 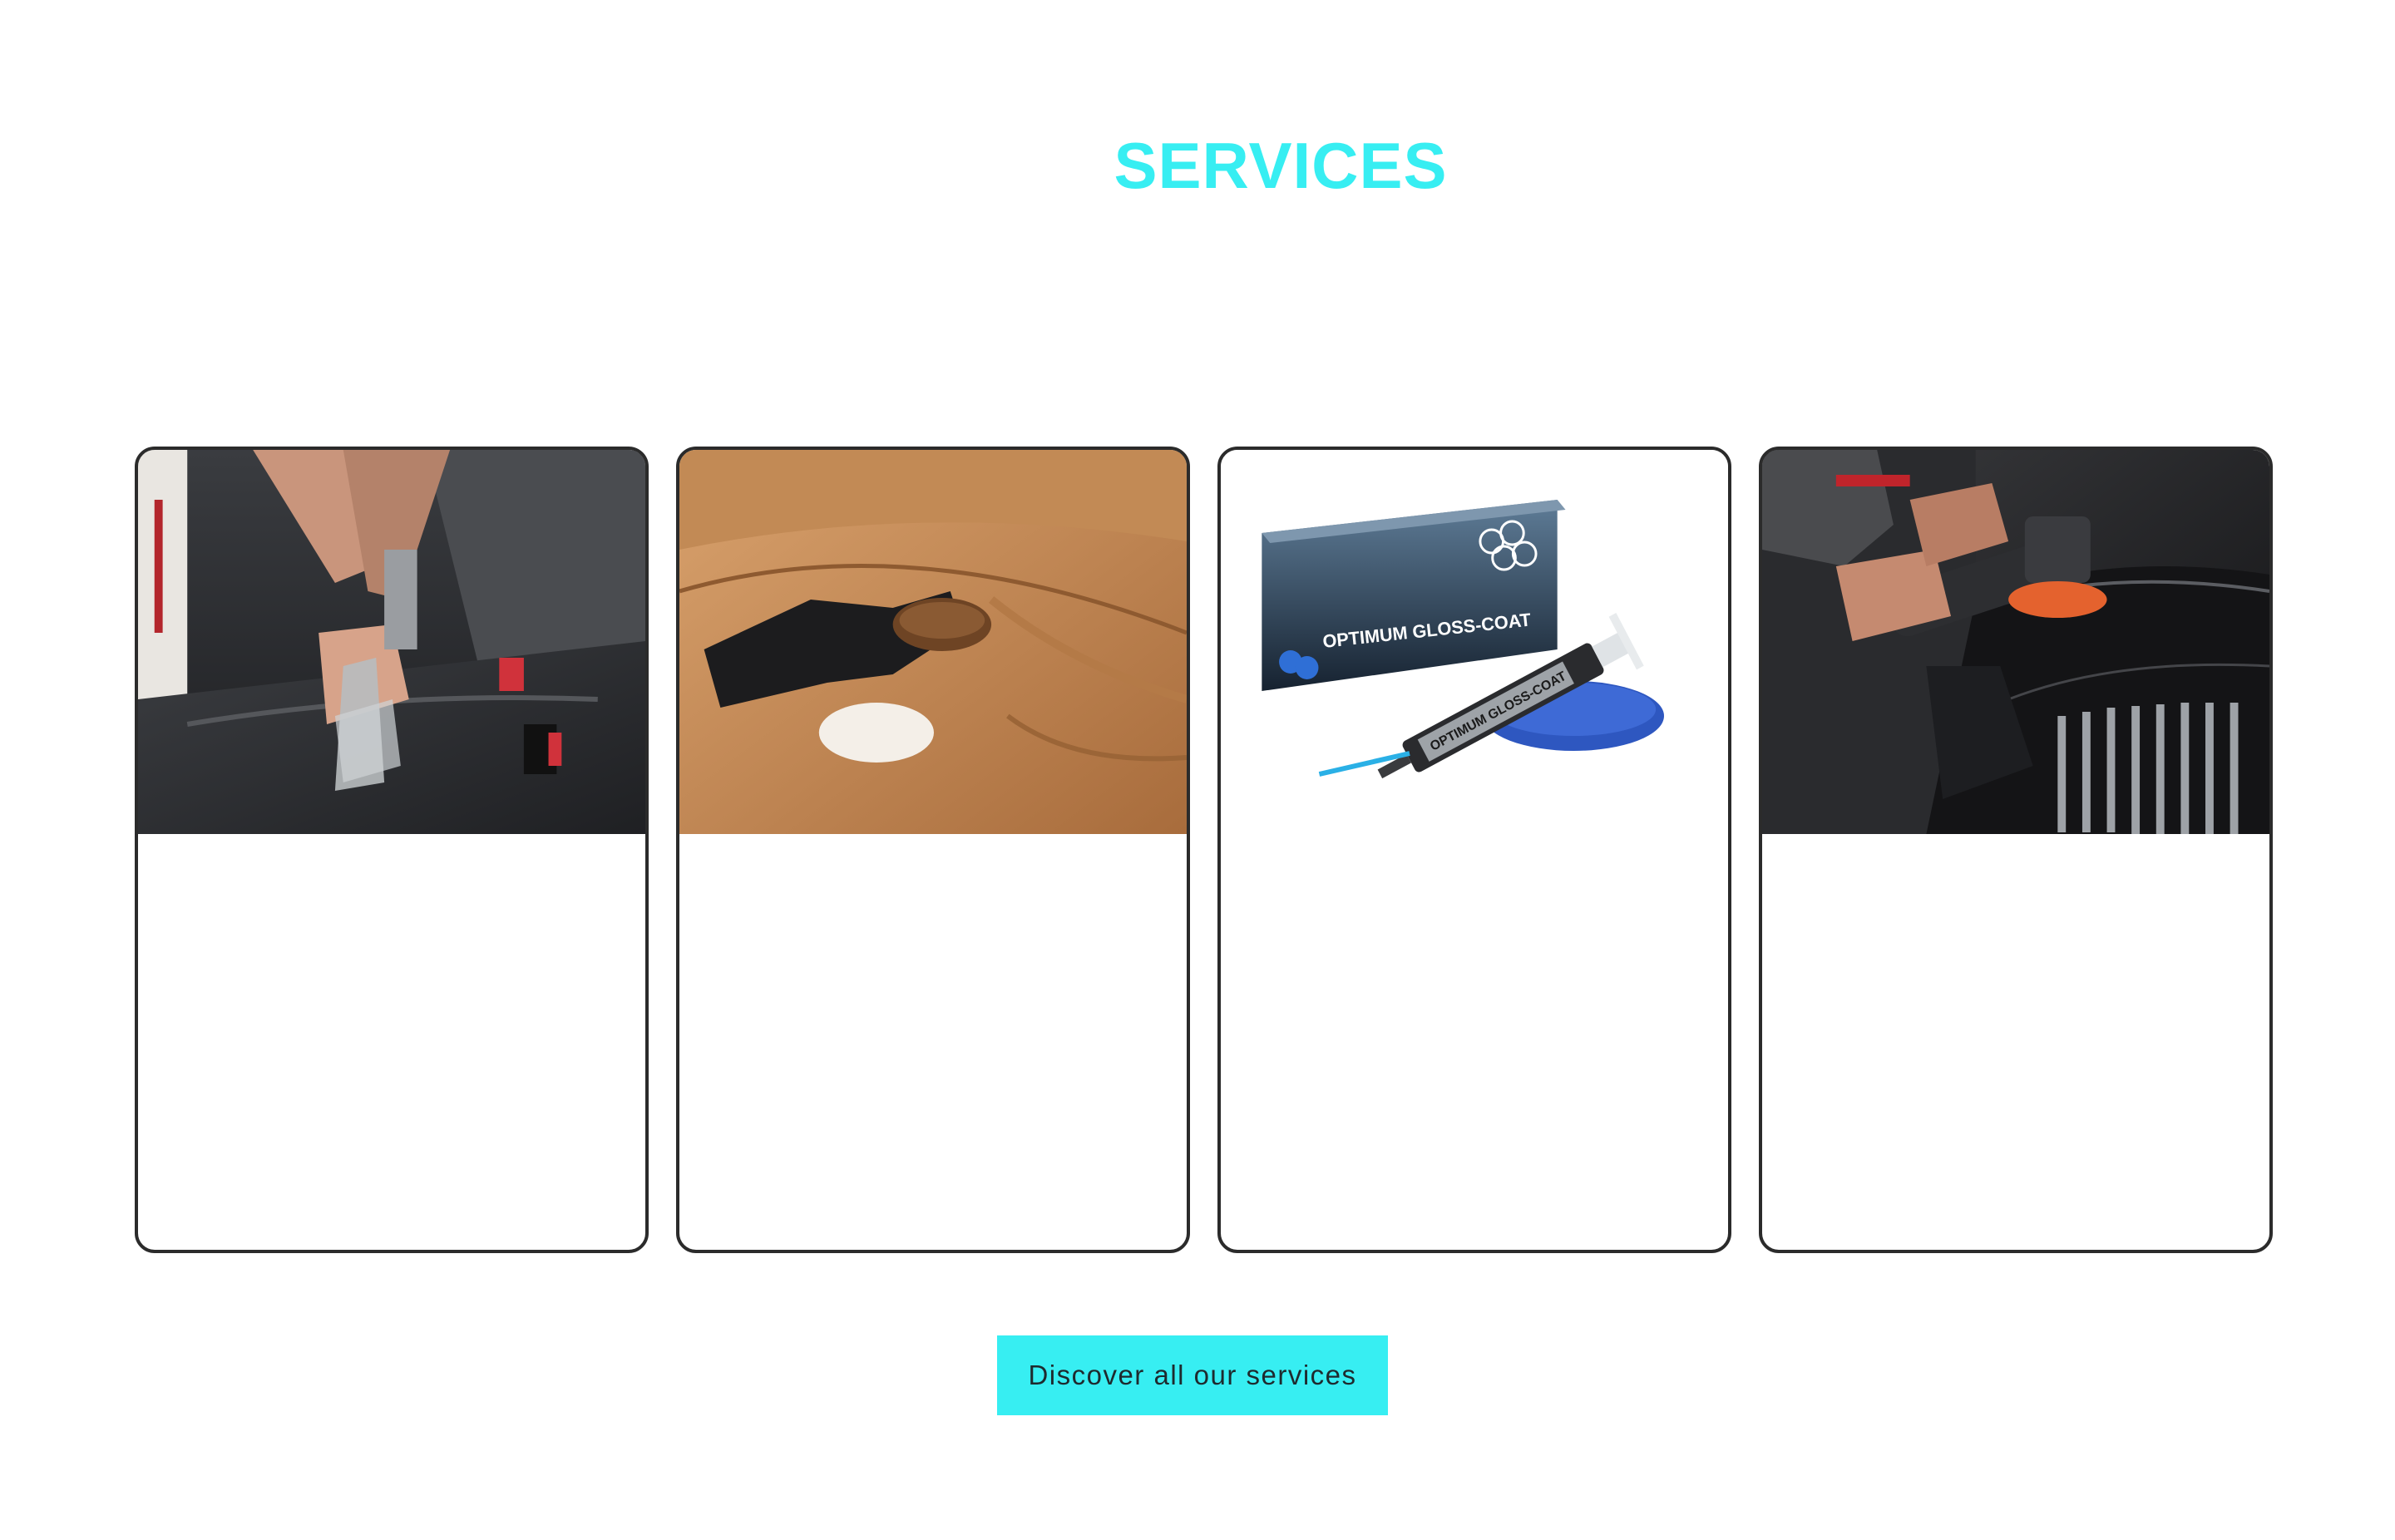 I want to click on service-image-gloss-coat: OPTIMUM GLOSS-COAT OPTIMUM GLOSS-COAT, so click(x=1474, y=642).